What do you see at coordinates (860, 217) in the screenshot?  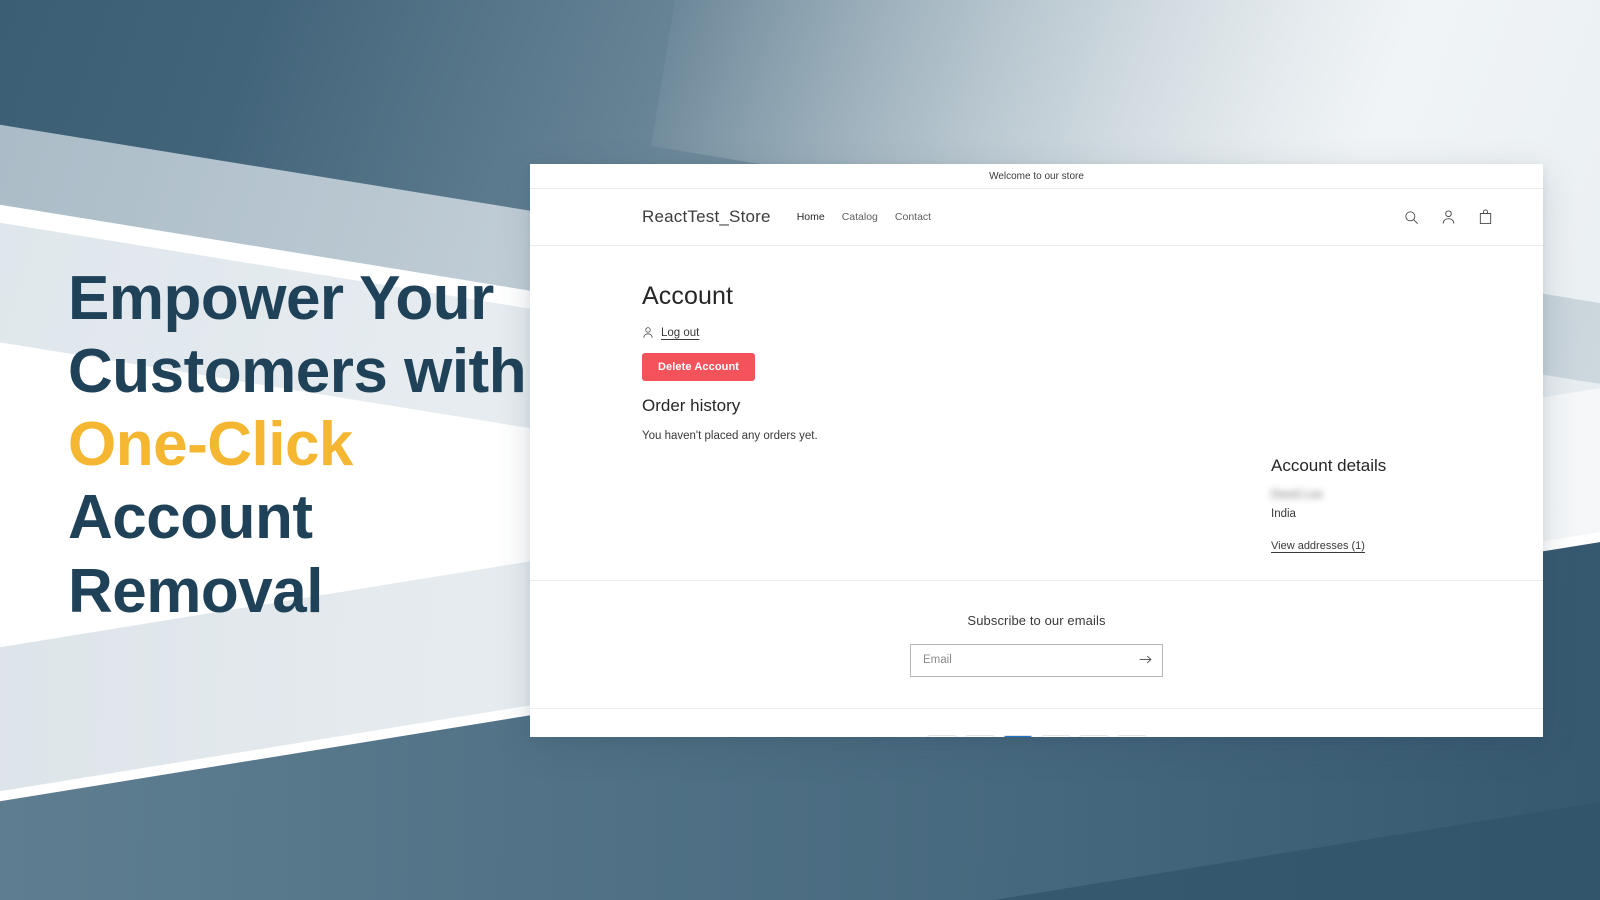 I see `nav-item-catalog: Catalog` at bounding box center [860, 217].